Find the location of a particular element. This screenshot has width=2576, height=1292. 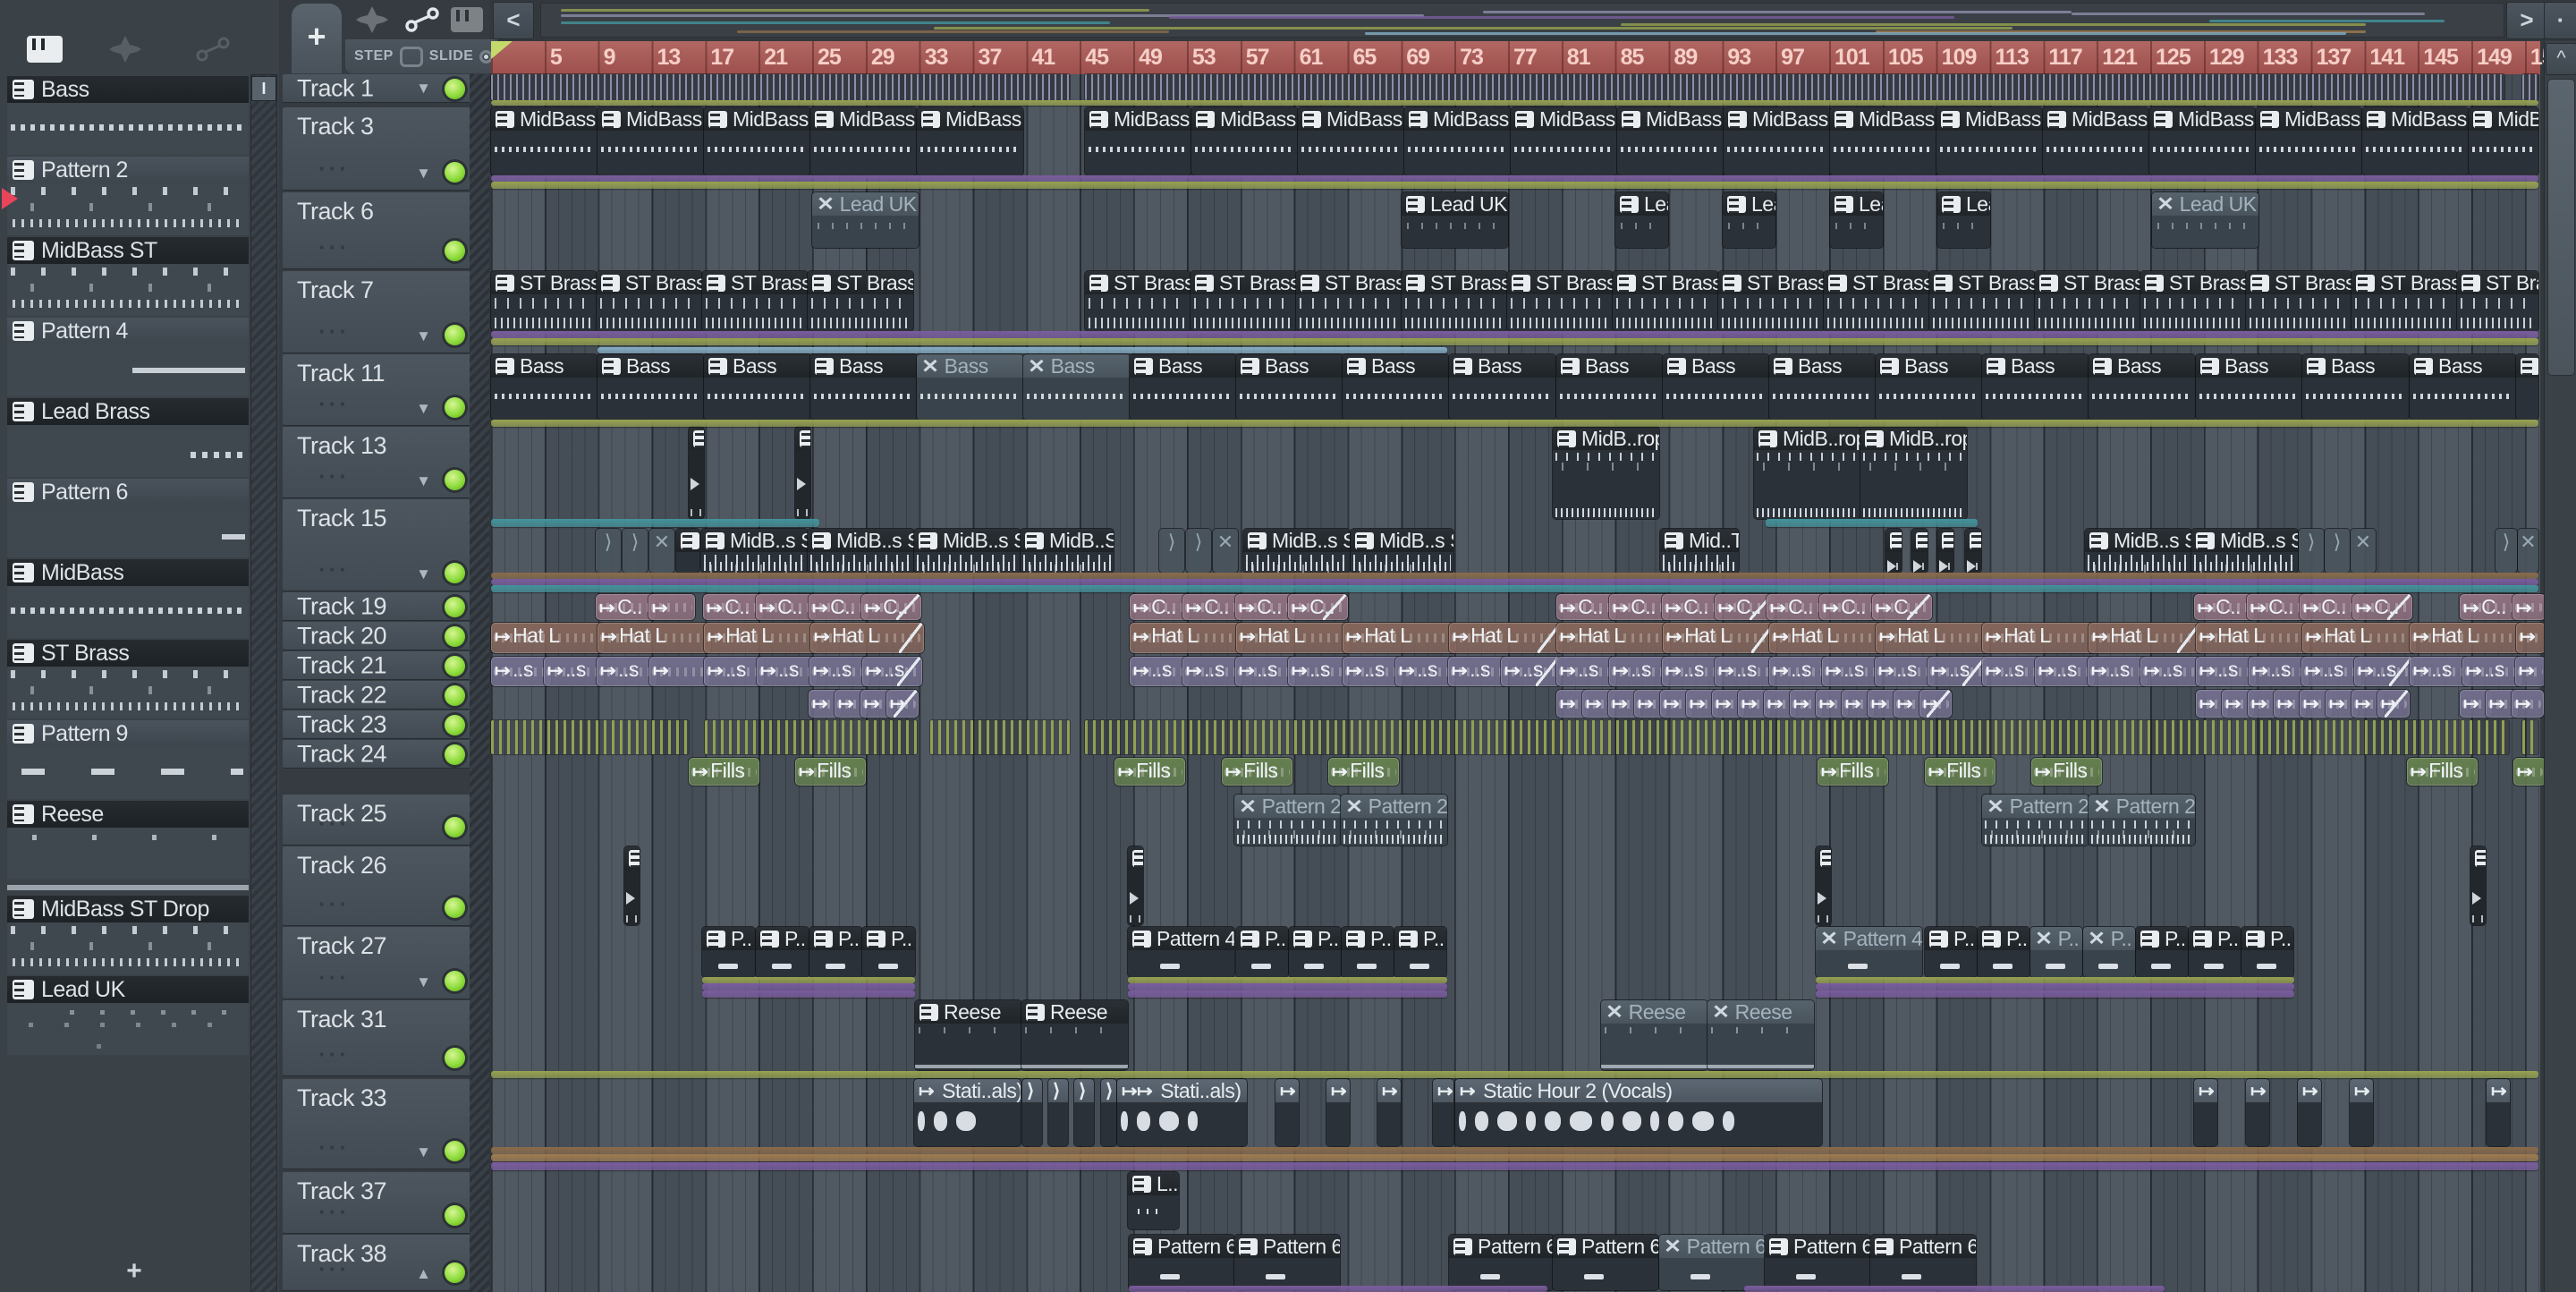

pattern-clip: ✕ Bass is located at coordinates (970, 387).